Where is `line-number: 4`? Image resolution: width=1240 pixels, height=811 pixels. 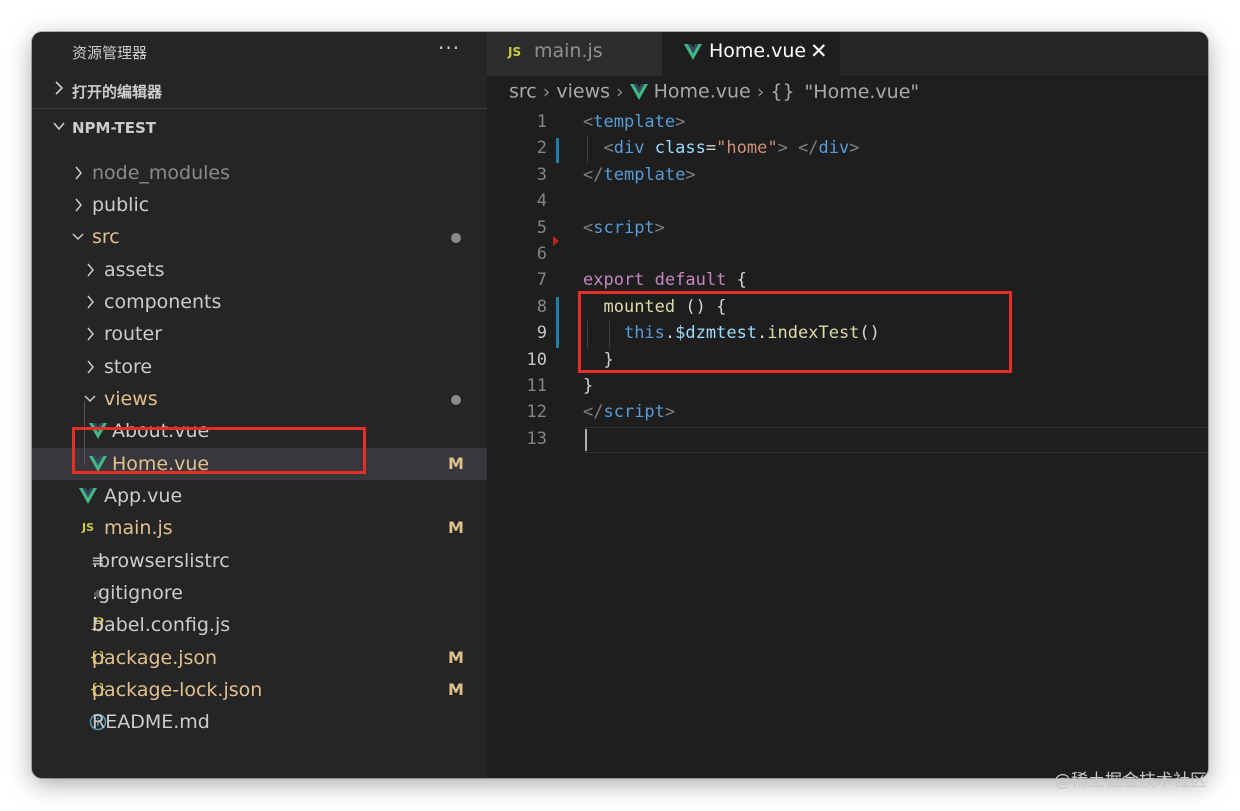
line-number: 4 is located at coordinates (541, 201).